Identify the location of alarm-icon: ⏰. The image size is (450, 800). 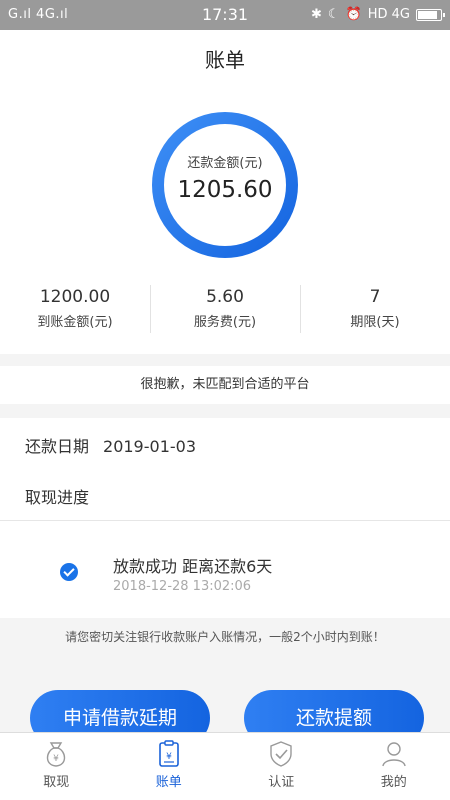
(353, 14).